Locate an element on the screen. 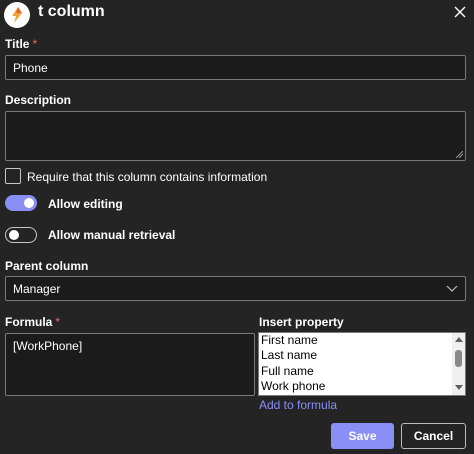 The height and width of the screenshot is (454, 474). dialog-title: t column is located at coordinates (71, 11).